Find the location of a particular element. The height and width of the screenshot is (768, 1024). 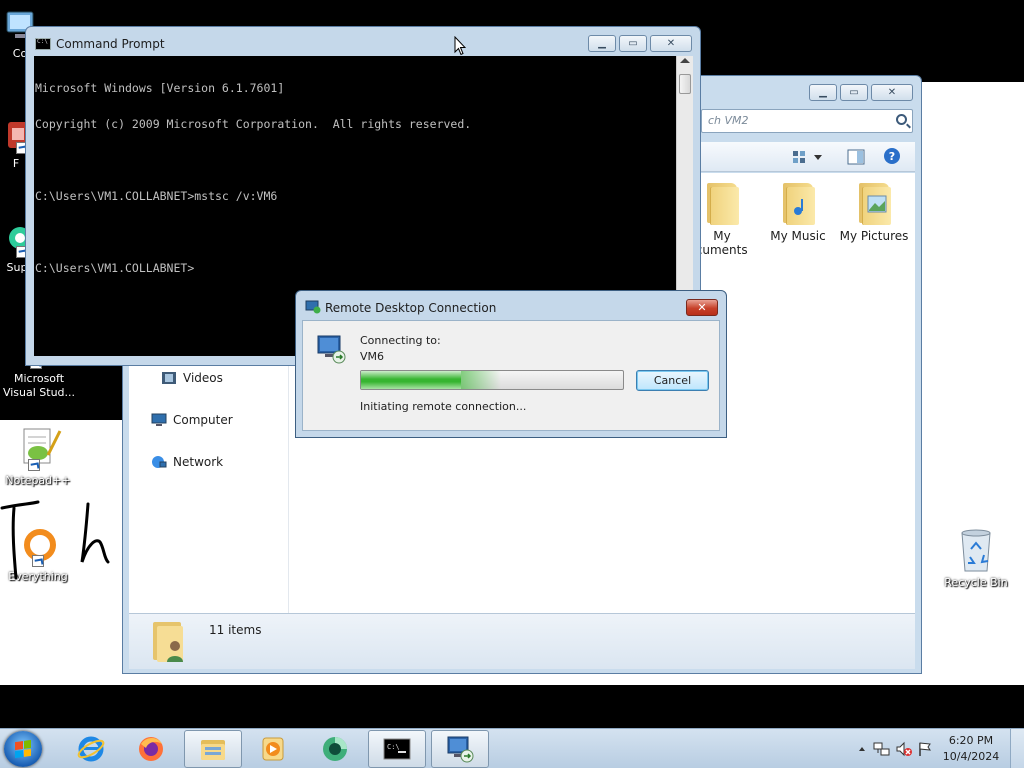

clock-time: 6:20 PM is located at coordinates (971, 740).